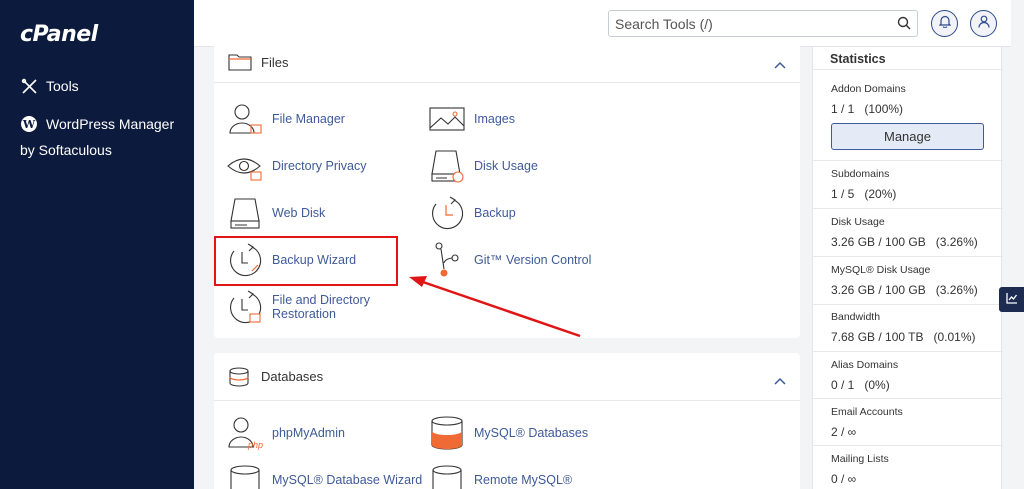 The image size is (1024, 489). I want to click on tool-label-line1: File and Directory, so click(321, 299).